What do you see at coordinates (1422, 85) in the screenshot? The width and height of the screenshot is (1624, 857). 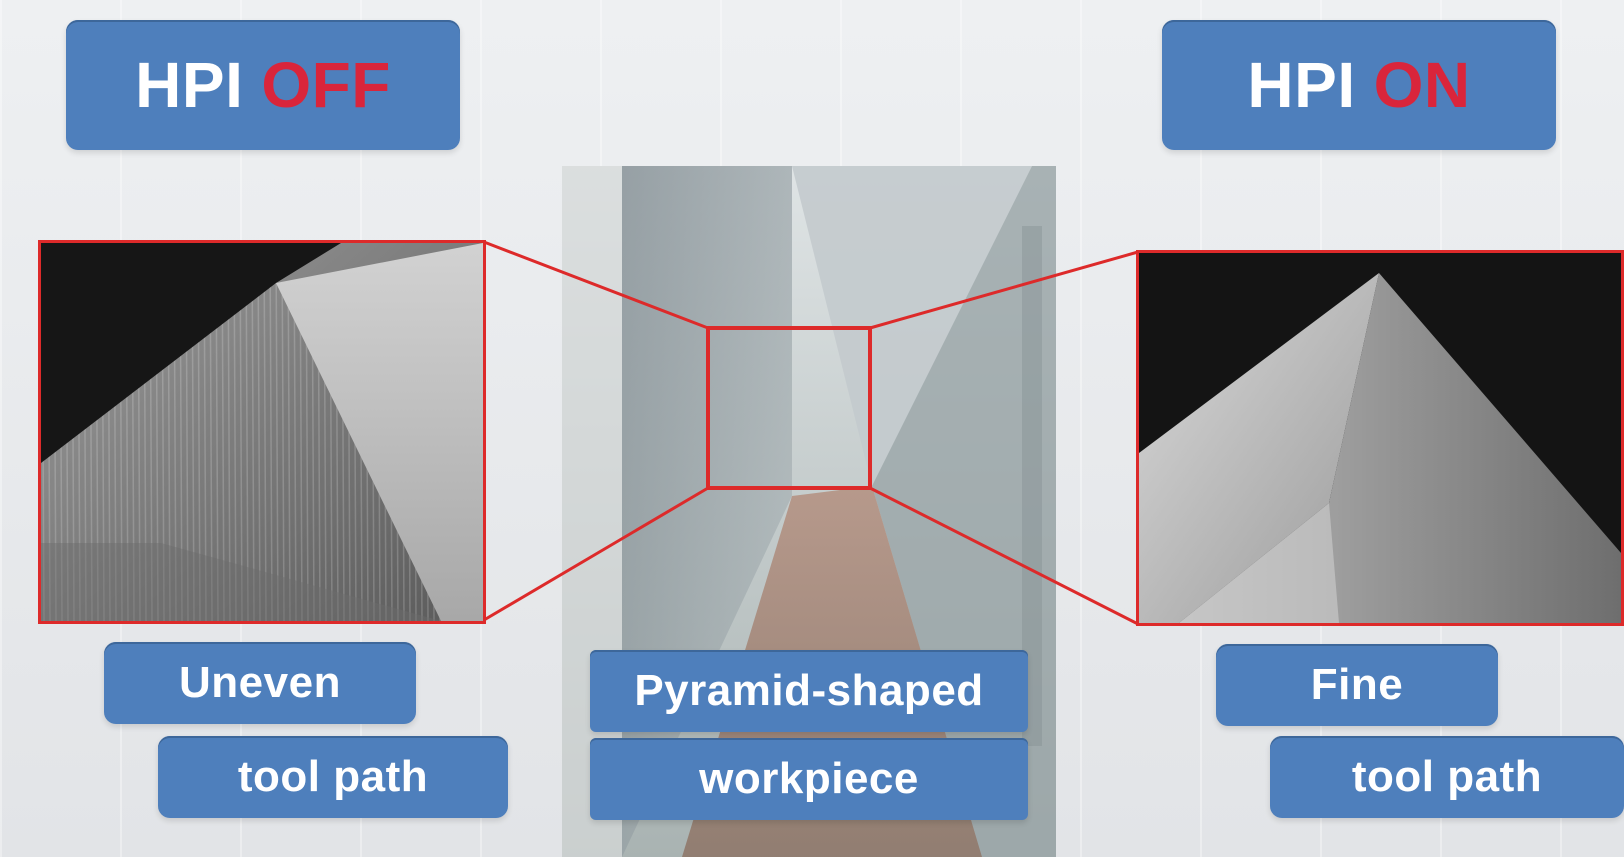 I see `hpi-on-state: ON` at bounding box center [1422, 85].